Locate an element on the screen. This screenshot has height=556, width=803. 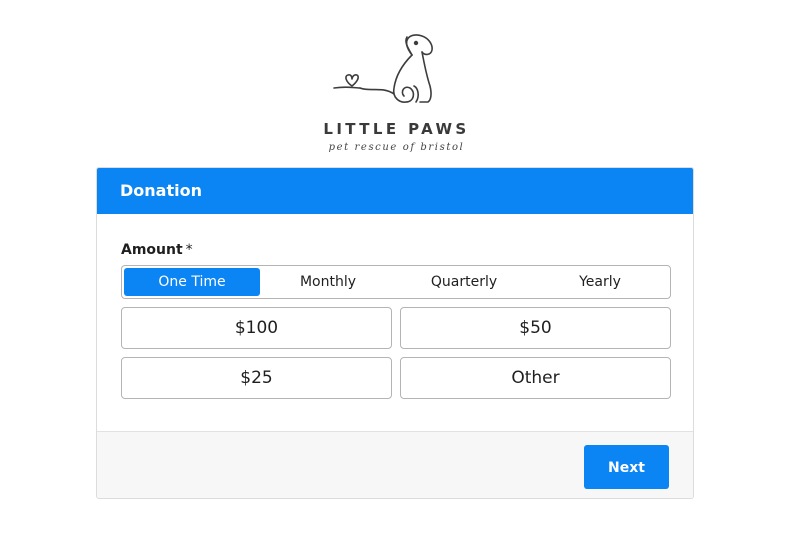
amount-other-button: Other is located at coordinates (535, 378).